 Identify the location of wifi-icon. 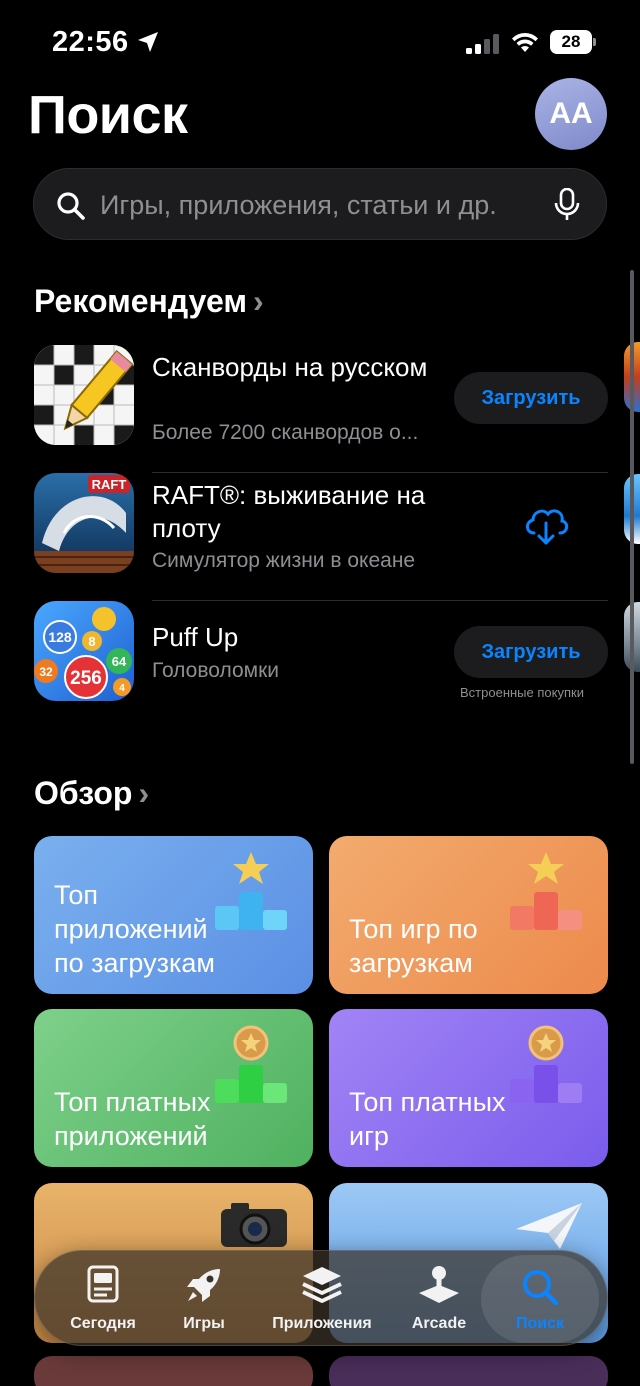
(525, 42).